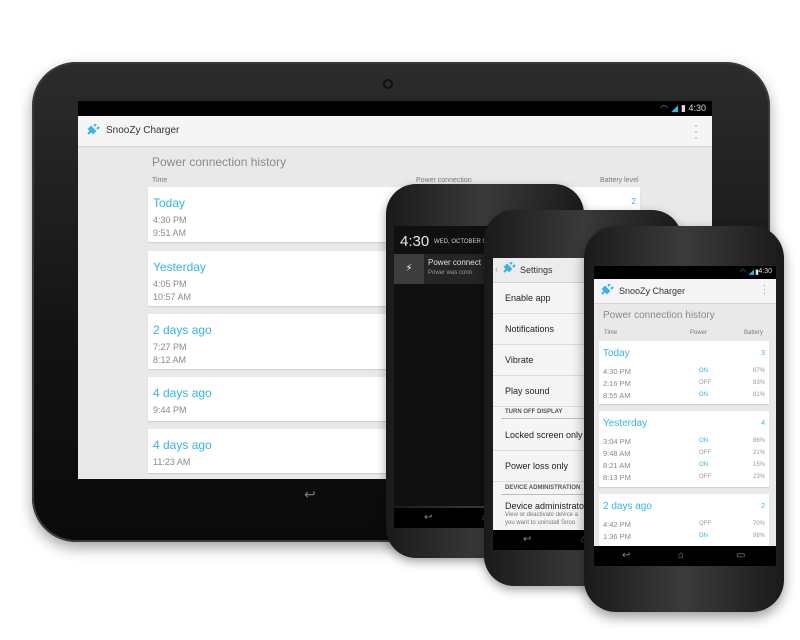  I want to click on settings-item-label: Power loss only, so click(537, 466).